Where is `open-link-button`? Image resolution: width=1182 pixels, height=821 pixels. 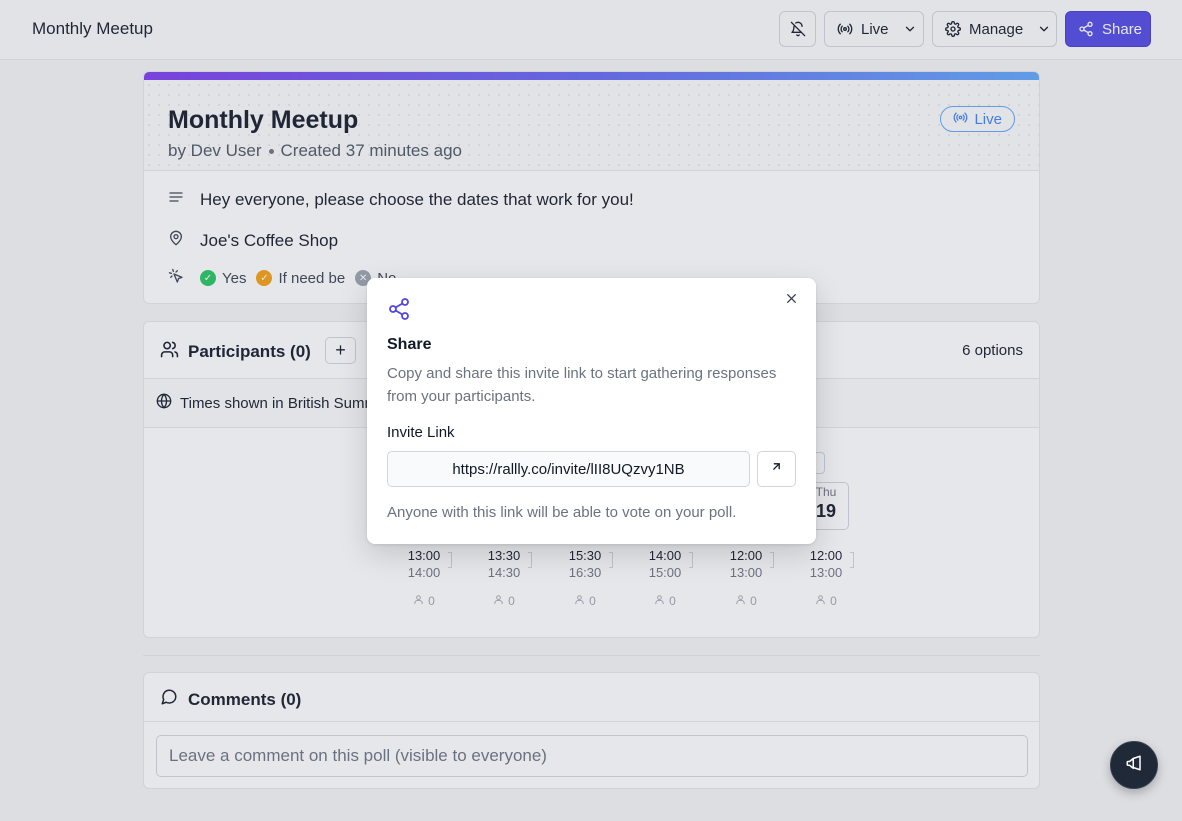 open-link-button is located at coordinates (776, 469).